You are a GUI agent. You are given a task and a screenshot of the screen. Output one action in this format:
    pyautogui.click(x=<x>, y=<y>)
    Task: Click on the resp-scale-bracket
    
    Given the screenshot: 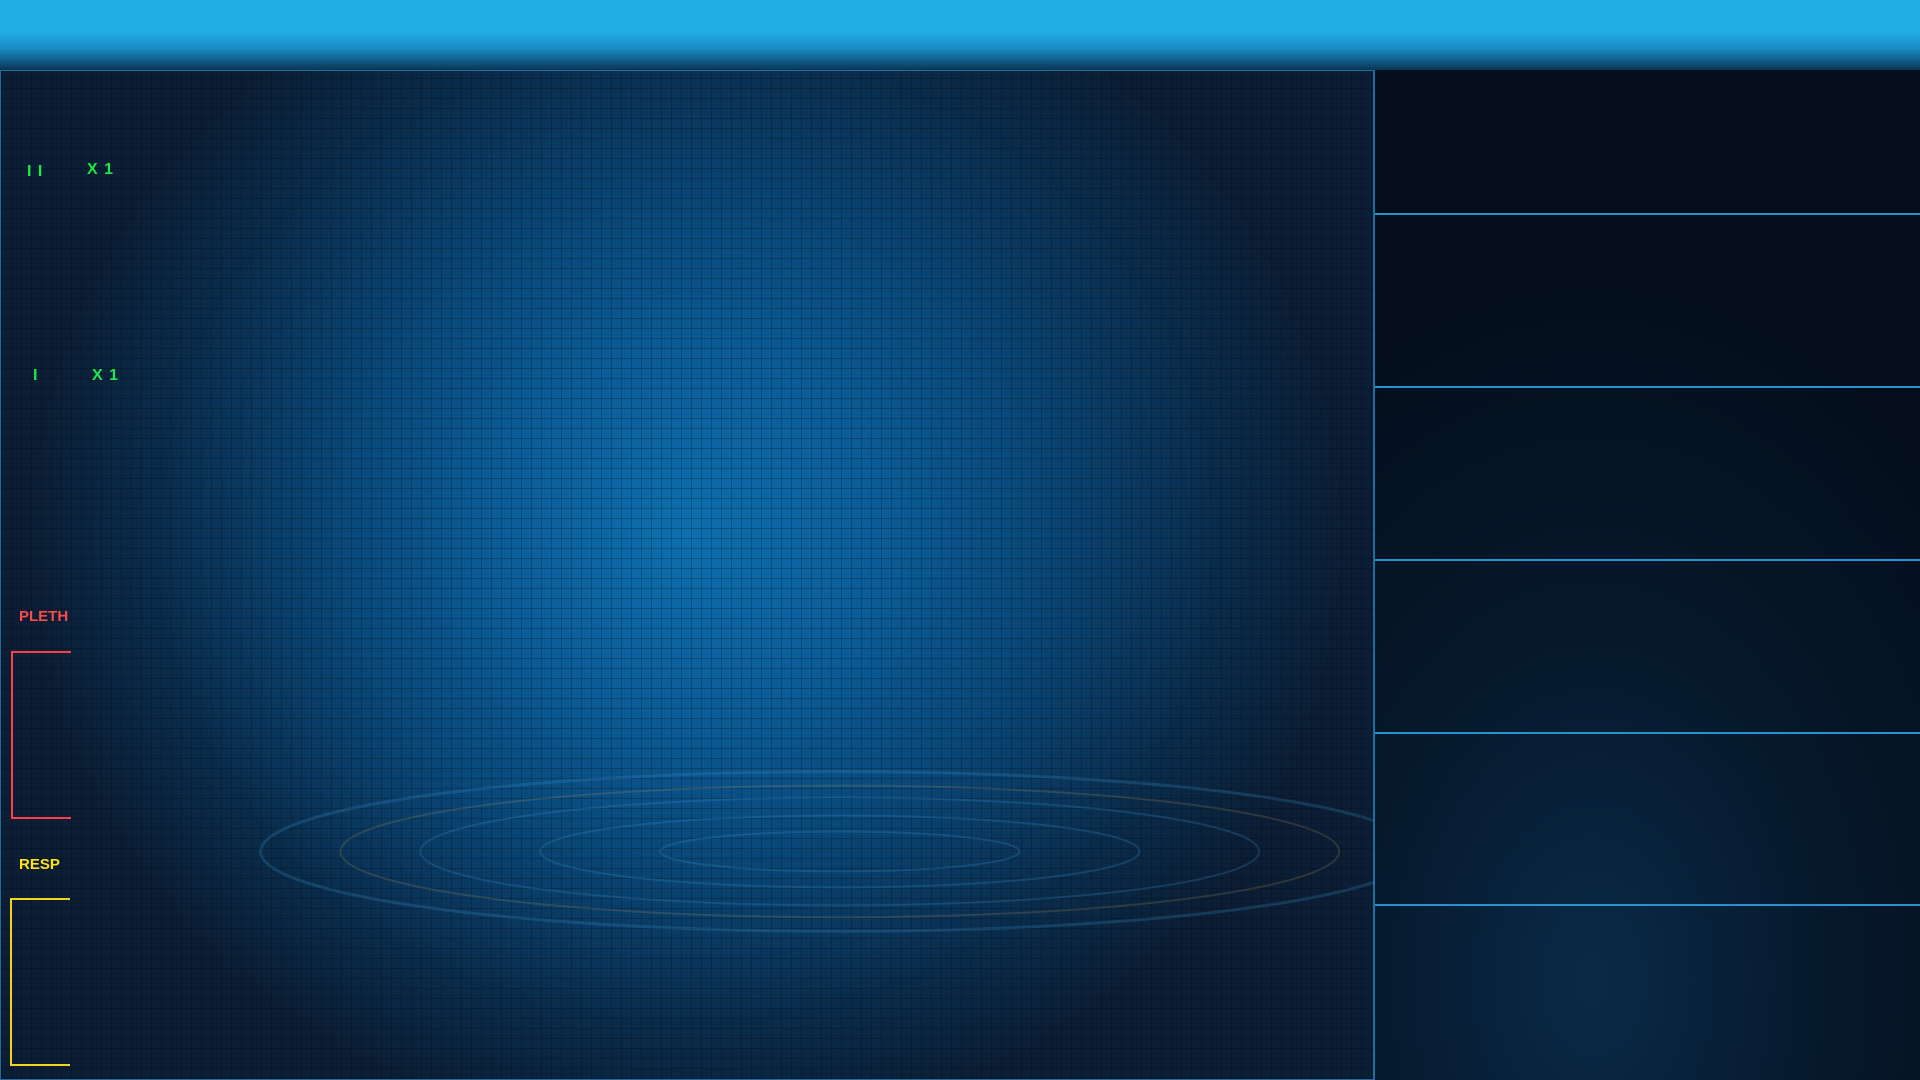 What is the action you would take?
    pyautogui.click(x=40, y=982)
    